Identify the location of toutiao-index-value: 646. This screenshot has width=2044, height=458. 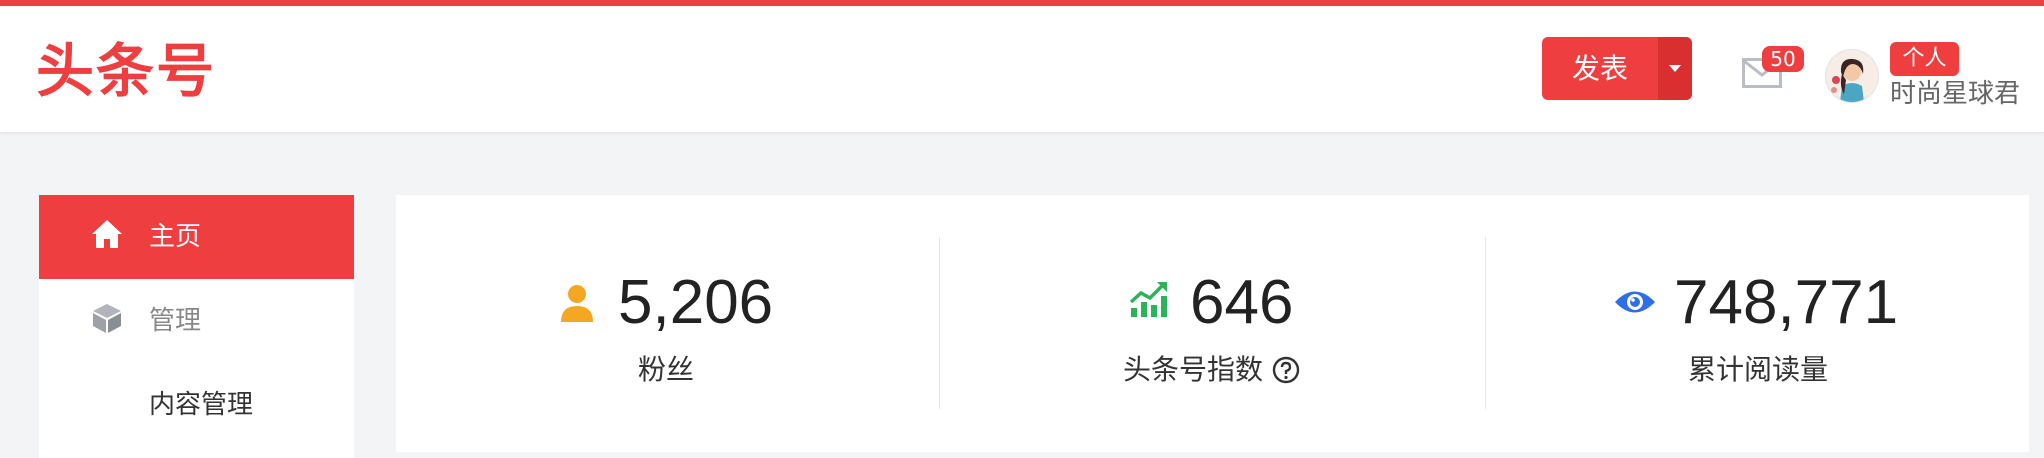
(1242, 302).